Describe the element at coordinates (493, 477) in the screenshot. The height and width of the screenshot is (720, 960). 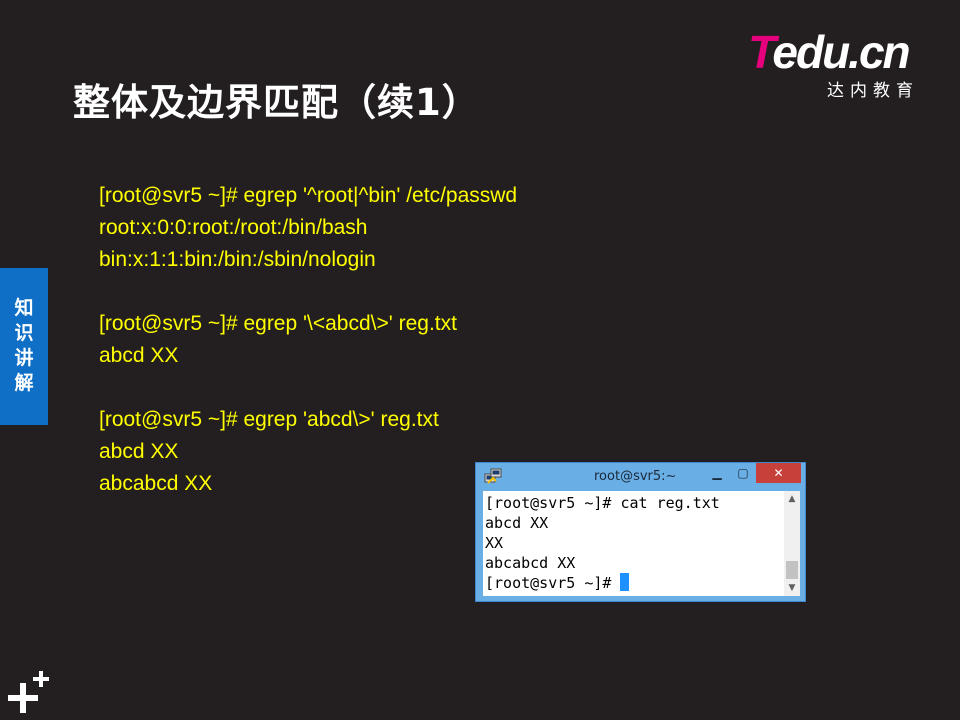
I see `putty-icon` at that location.